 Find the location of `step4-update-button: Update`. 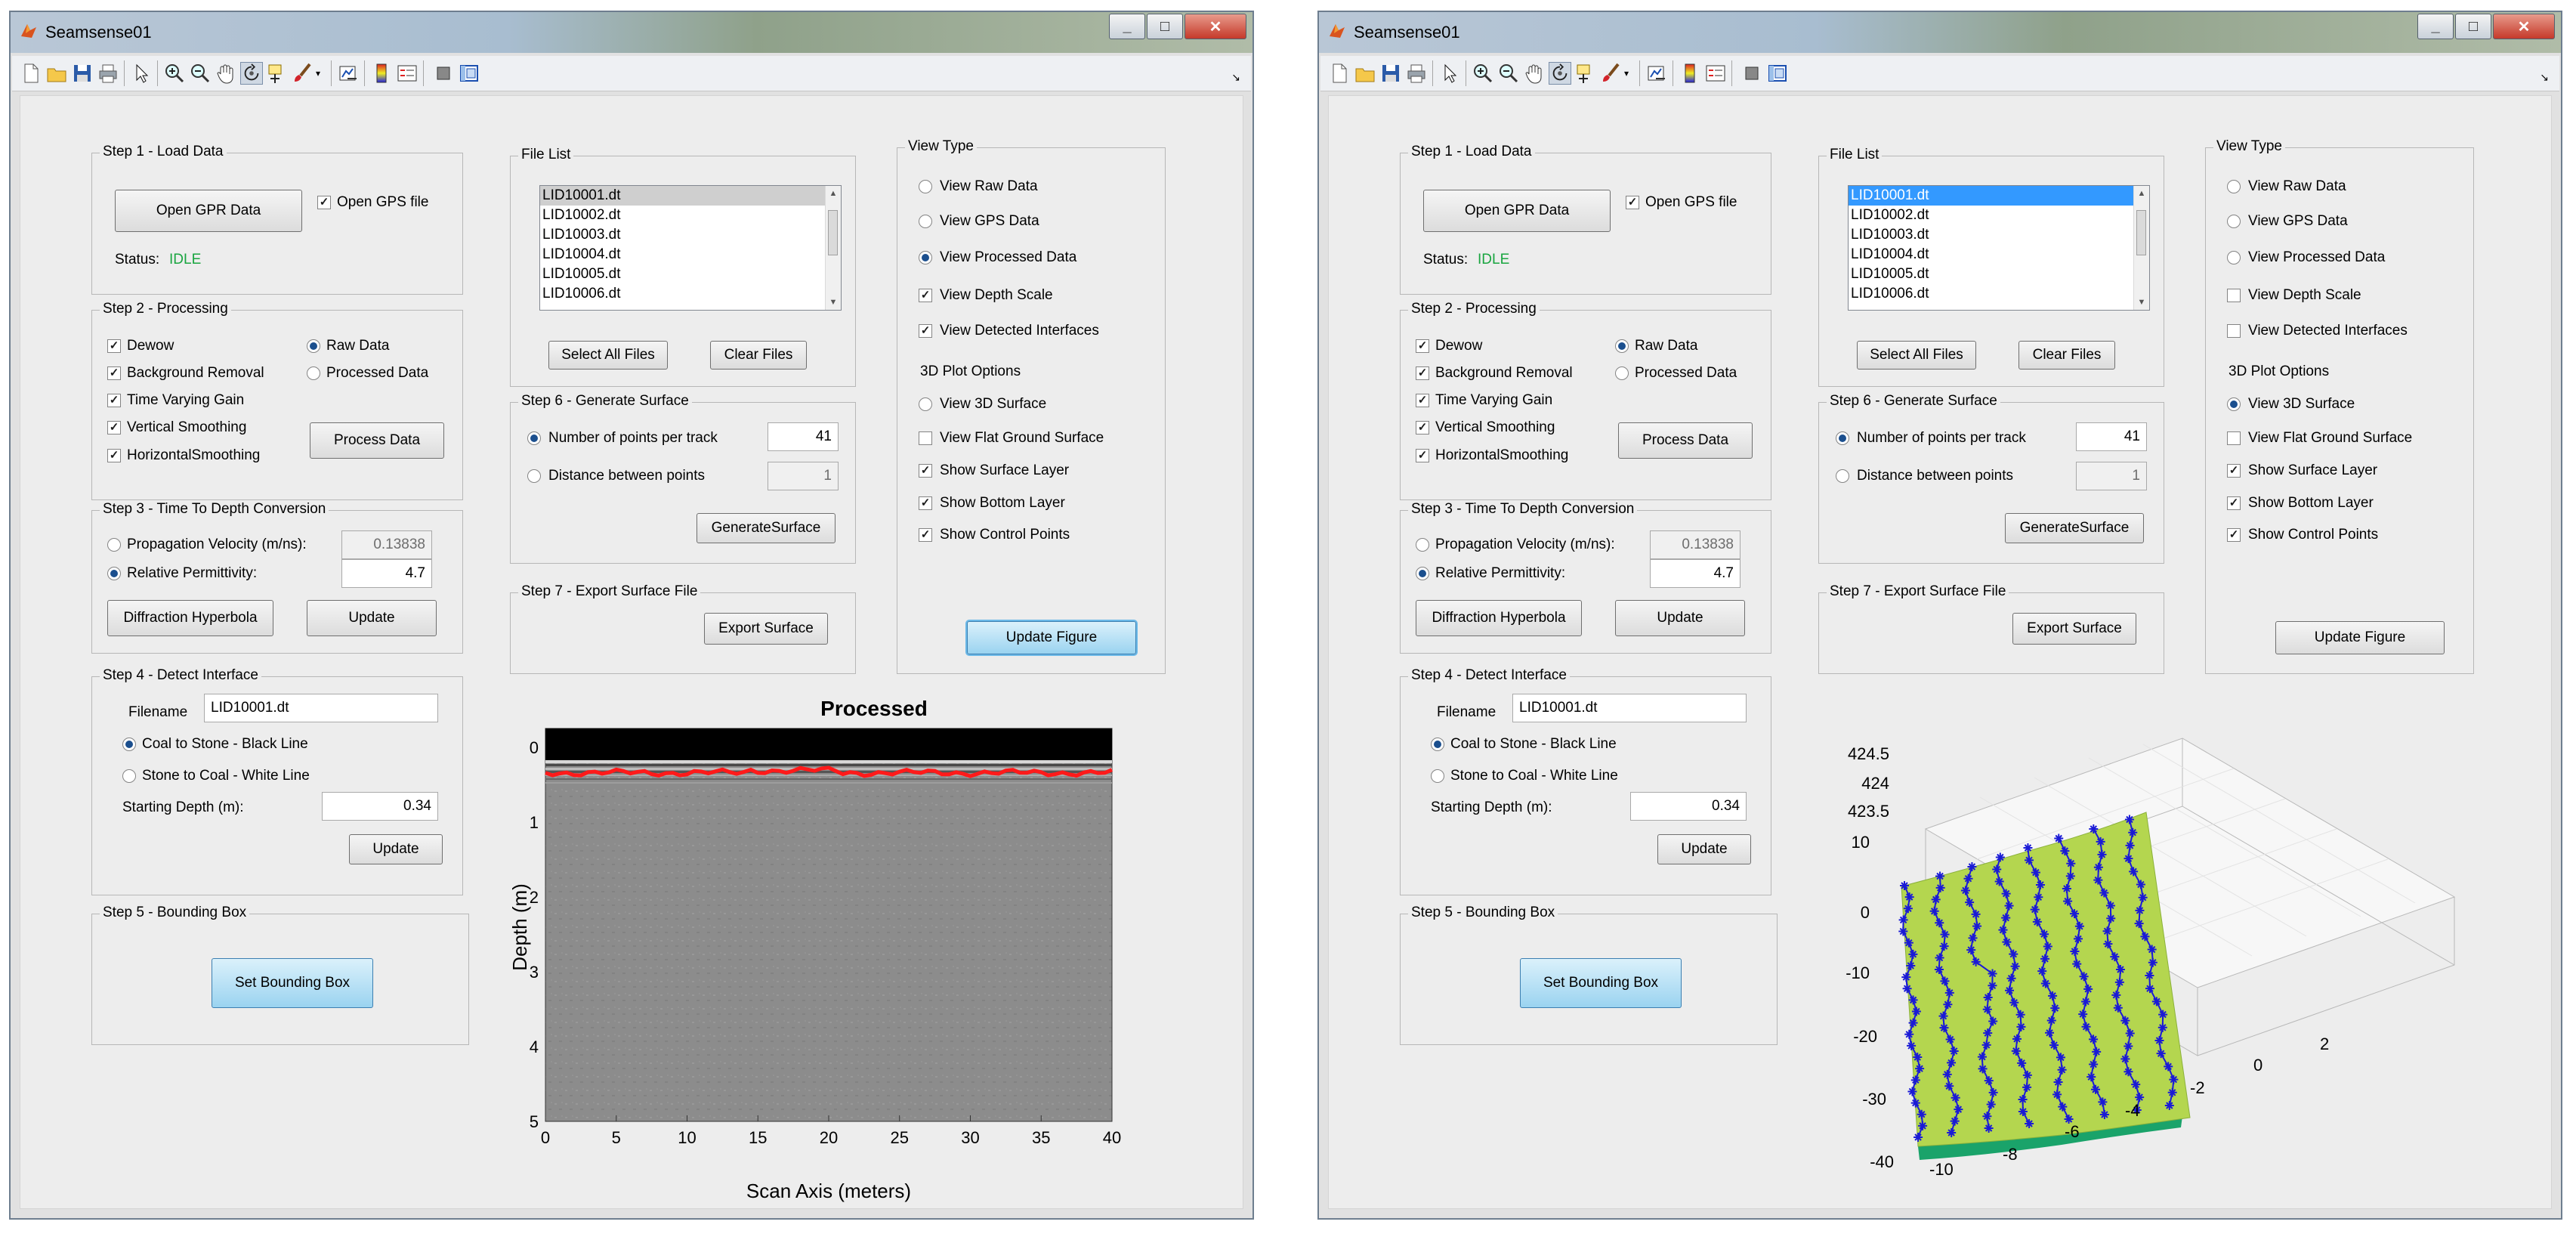

step4-update-button: Update is located at coordinates (396, 849).